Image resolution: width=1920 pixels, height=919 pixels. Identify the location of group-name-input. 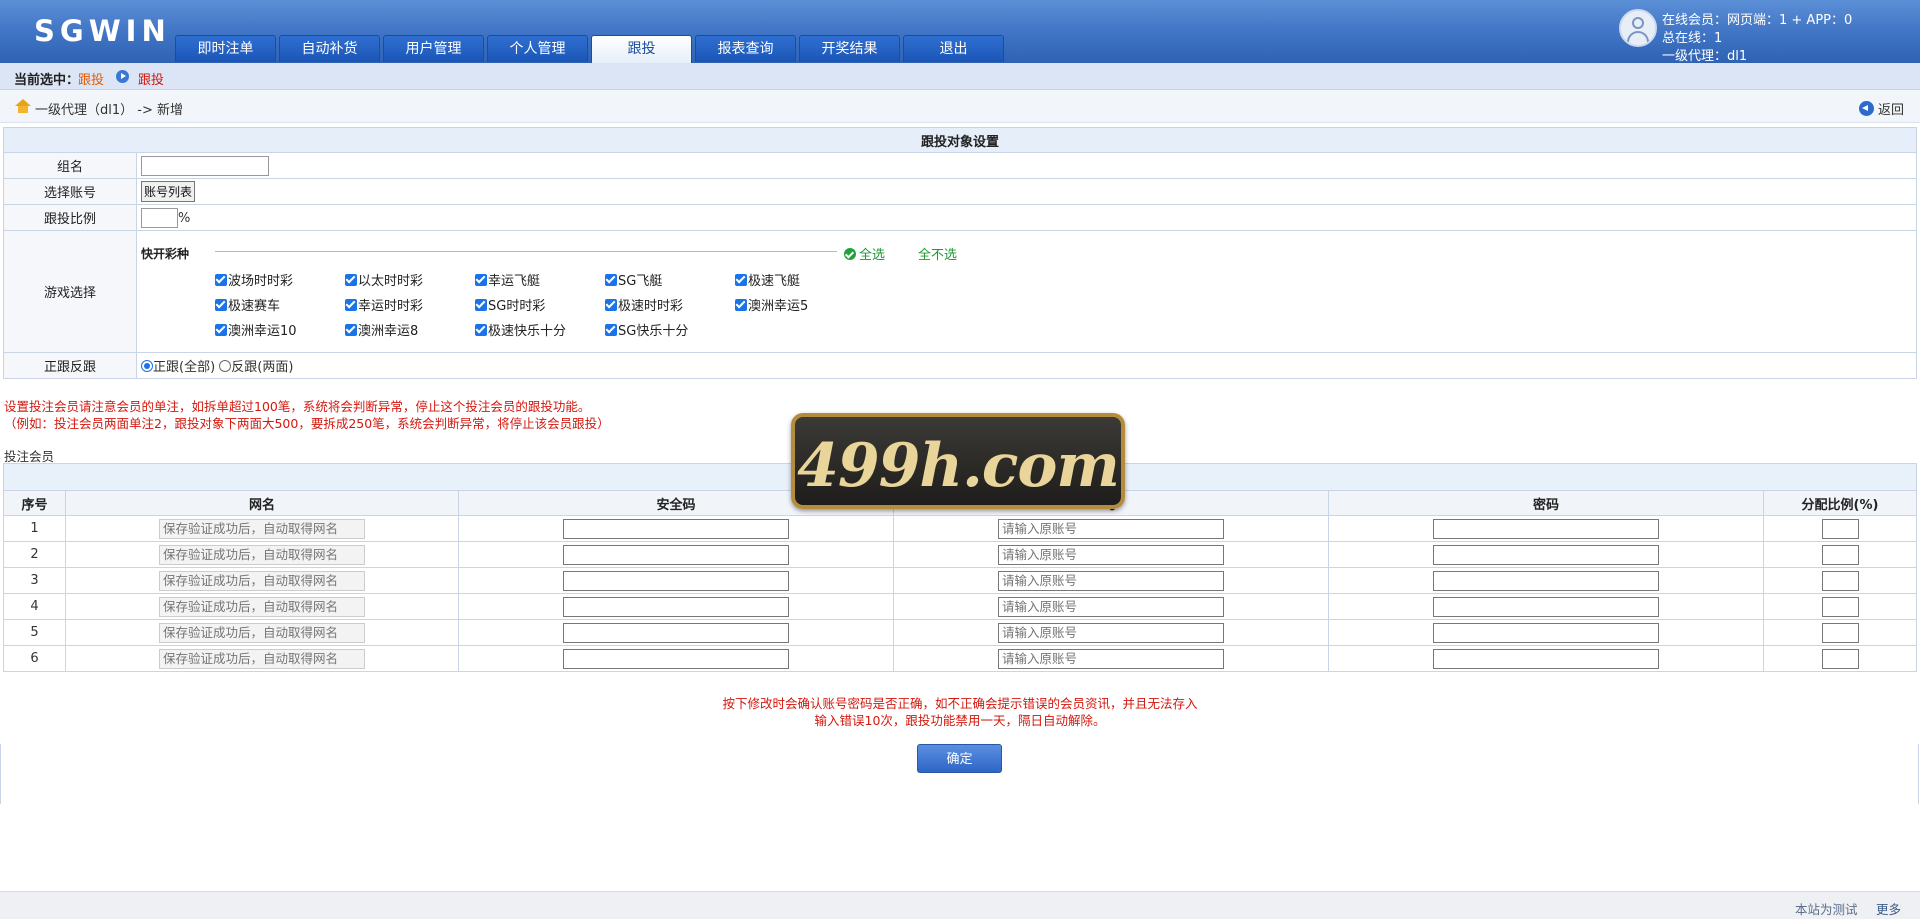
(205, 165).